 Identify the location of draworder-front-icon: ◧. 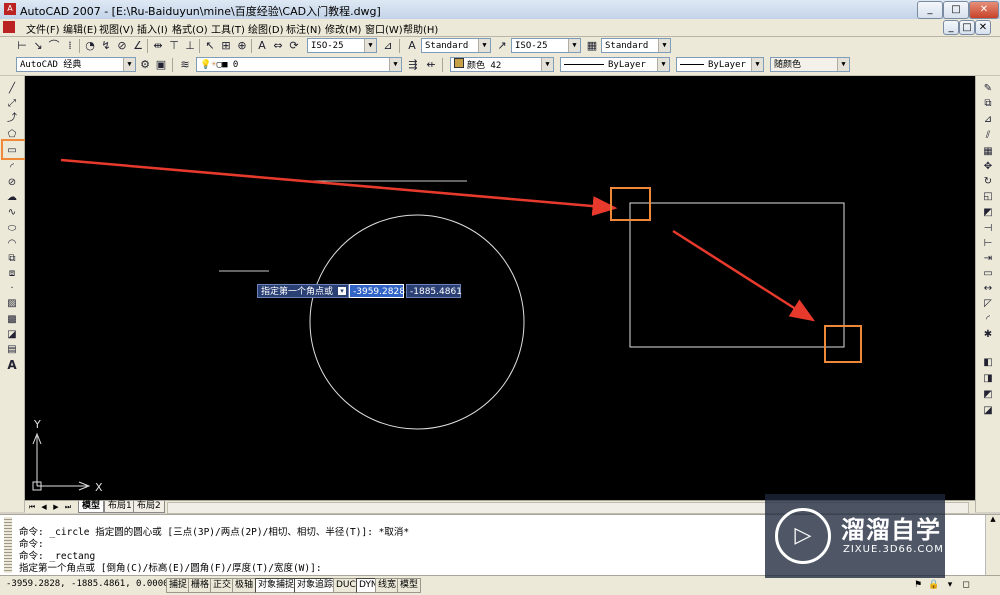
(988, 362).